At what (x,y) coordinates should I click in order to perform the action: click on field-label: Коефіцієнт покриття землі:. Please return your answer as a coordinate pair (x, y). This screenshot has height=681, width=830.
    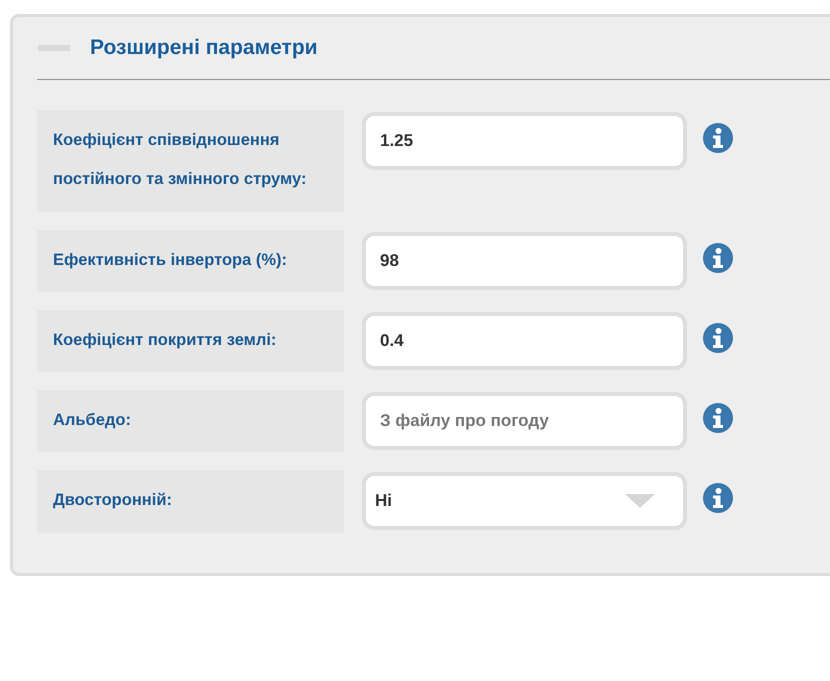
    Looking at the image, I should click on (190, 341).